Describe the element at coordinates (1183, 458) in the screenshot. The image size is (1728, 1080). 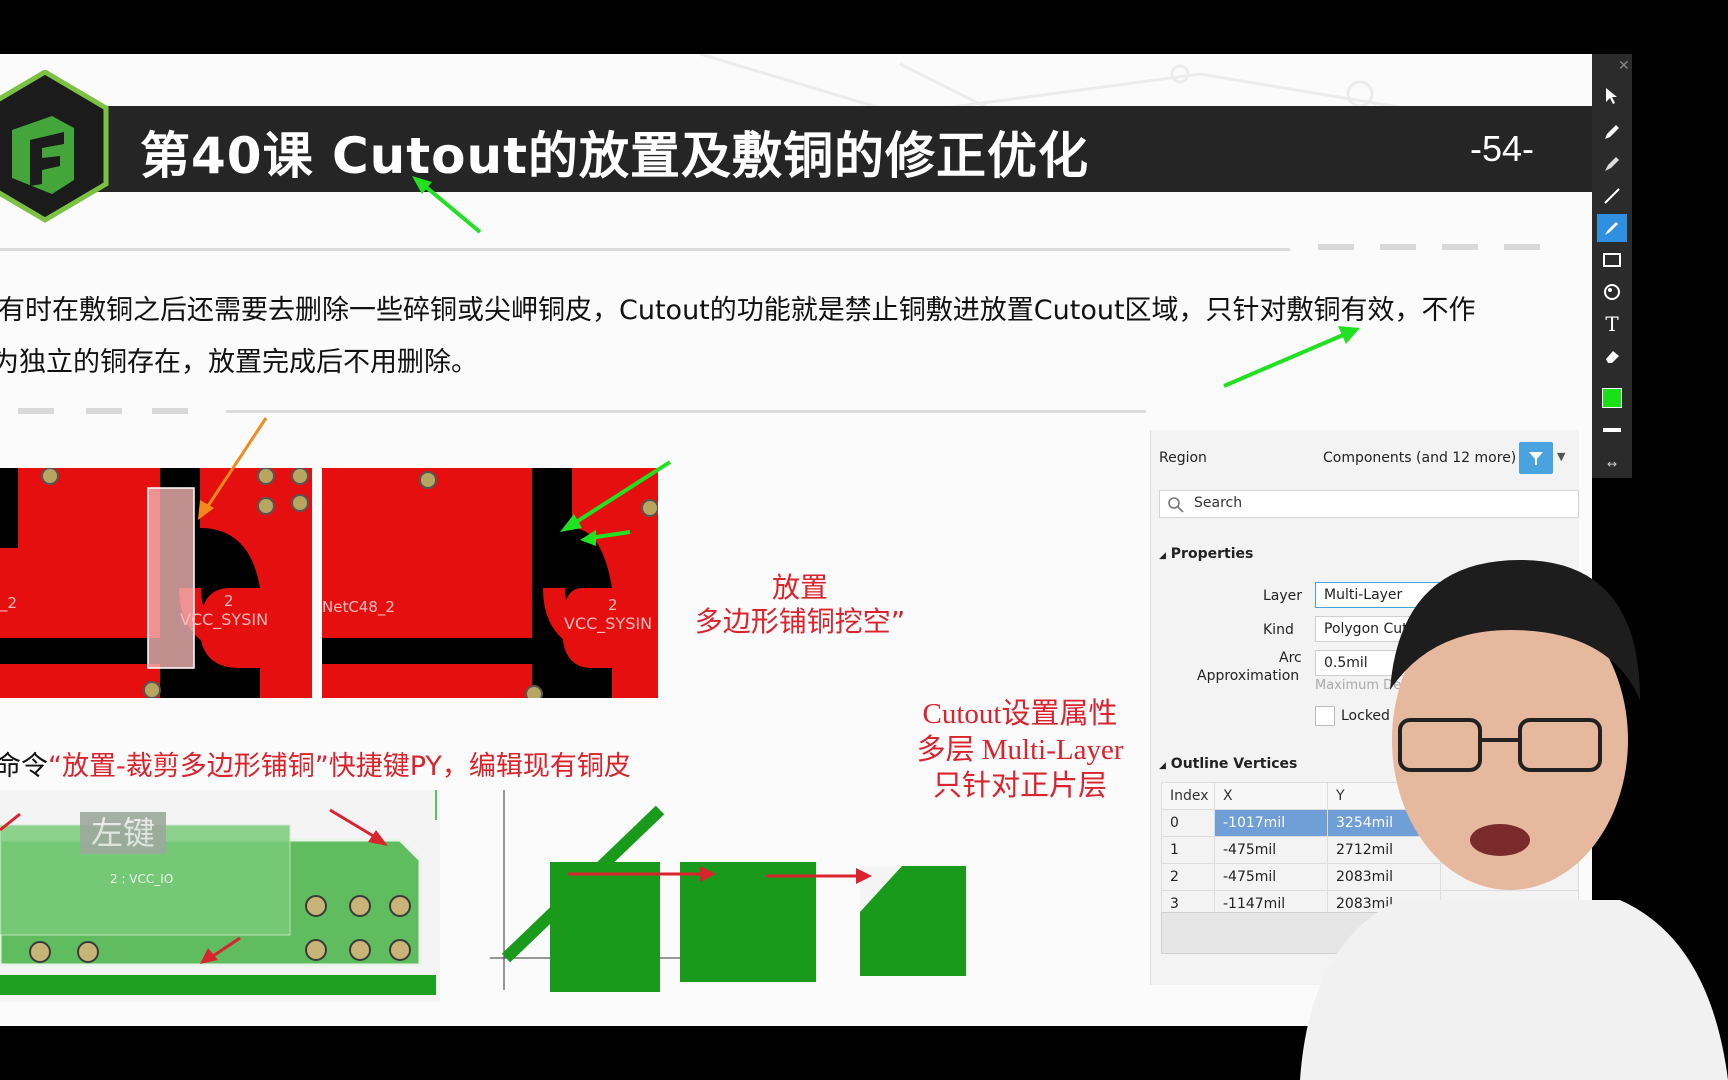
I see `region-label: Region` at that location.